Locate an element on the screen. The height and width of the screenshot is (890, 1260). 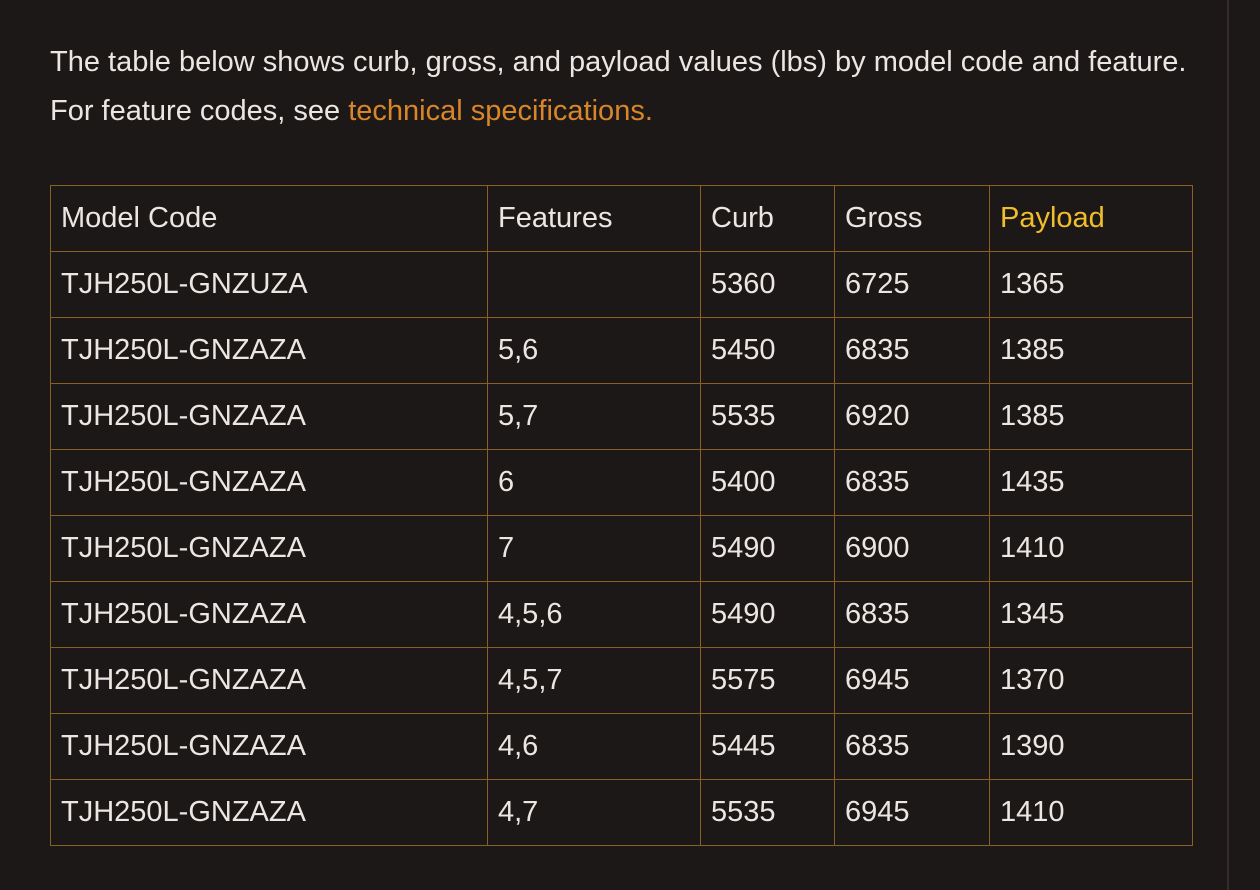
cell-features: 6 is located at coordinates (594, 482).